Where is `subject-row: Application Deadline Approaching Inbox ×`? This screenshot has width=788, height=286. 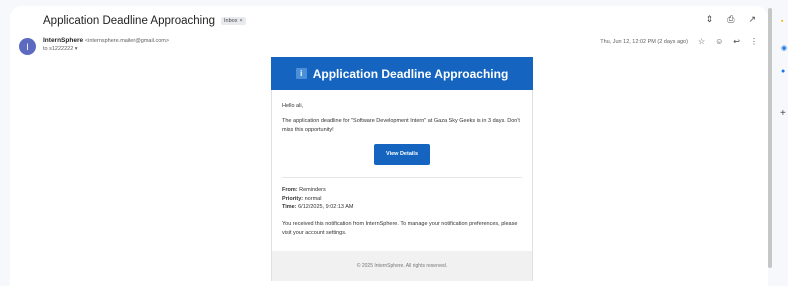 subject-row: Application Deadline Approaching Inbox × is located at coordinates (144, 21).